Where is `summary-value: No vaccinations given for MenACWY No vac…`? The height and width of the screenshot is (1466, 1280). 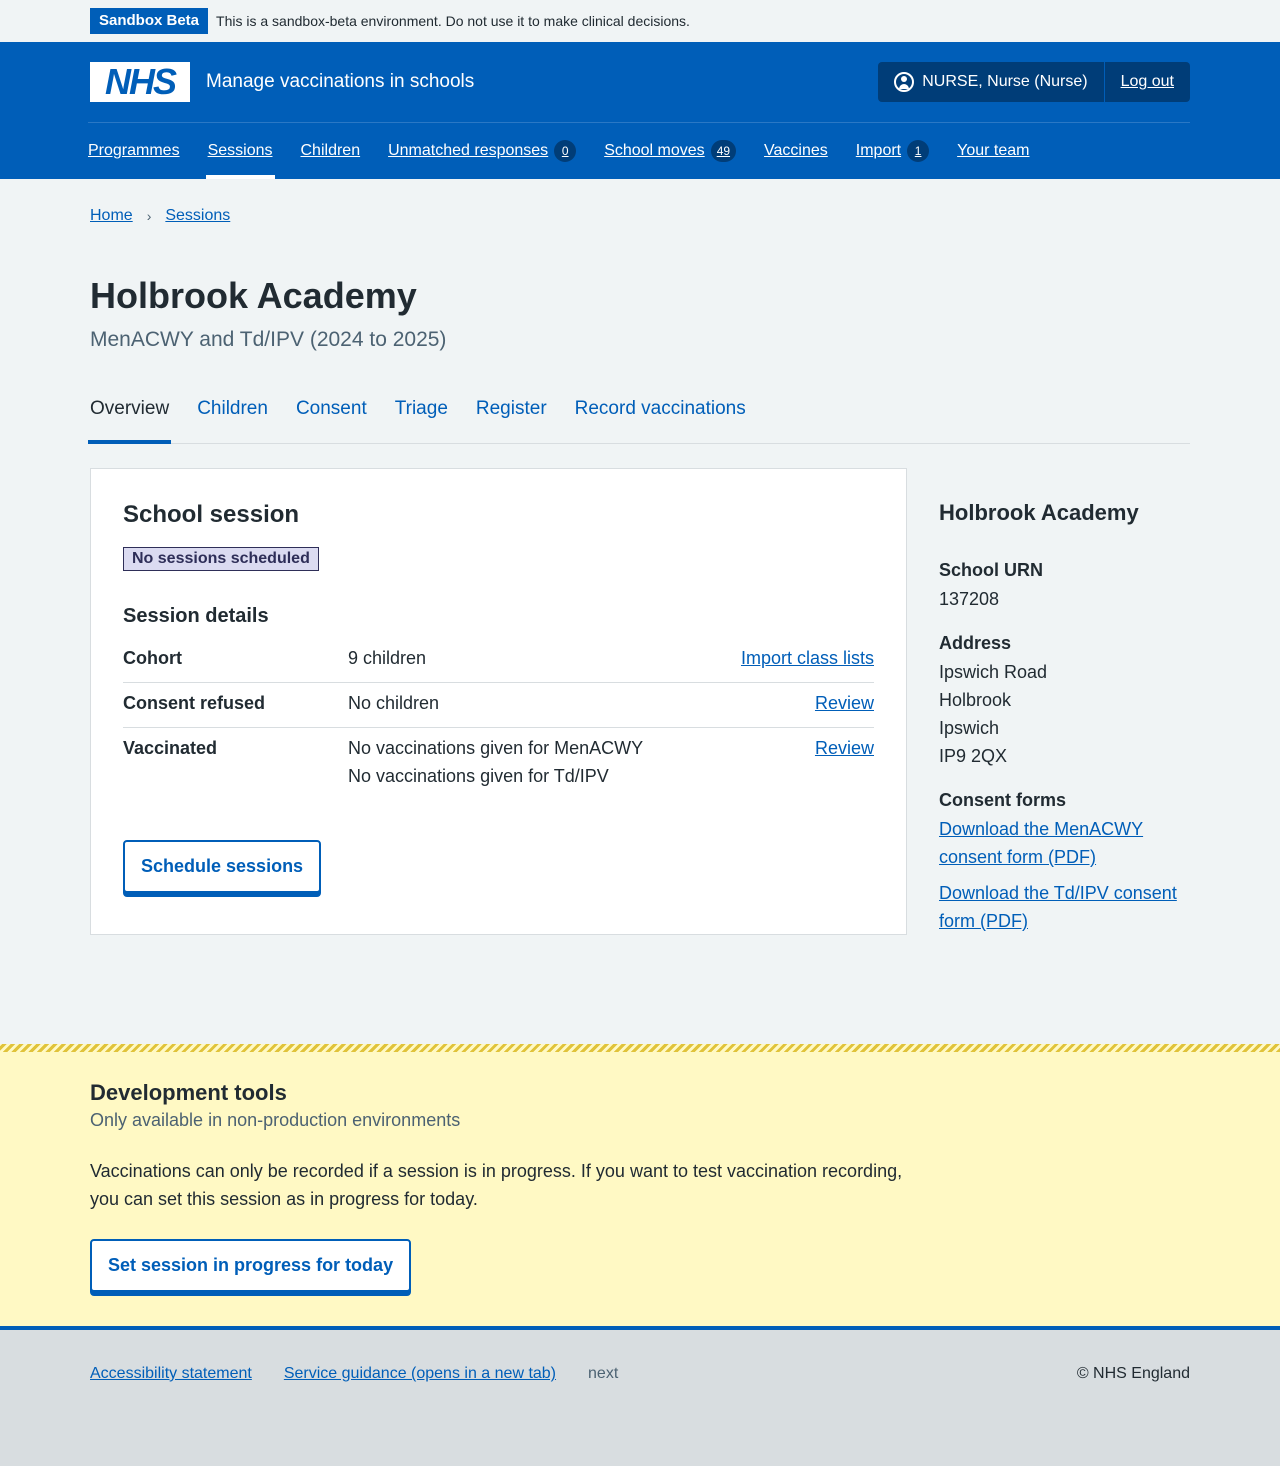
summary-value: No vaccinations given for MenACWY No vac… is located at coordinates (581, 762).